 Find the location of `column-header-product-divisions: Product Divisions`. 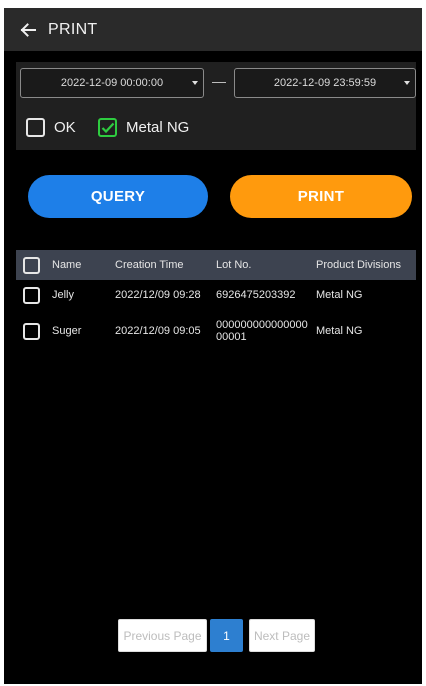

column-header-product-divisions: Product Divisions is located at coordinates (358, 265).